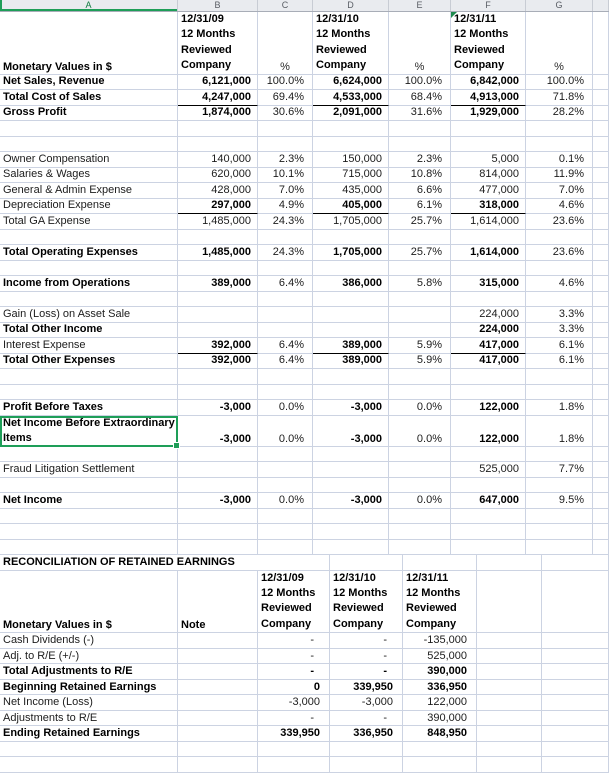 The height and width of the screenshot is (773, 609). I want to click on value-cell: 1,485,000, so click(218, 222).